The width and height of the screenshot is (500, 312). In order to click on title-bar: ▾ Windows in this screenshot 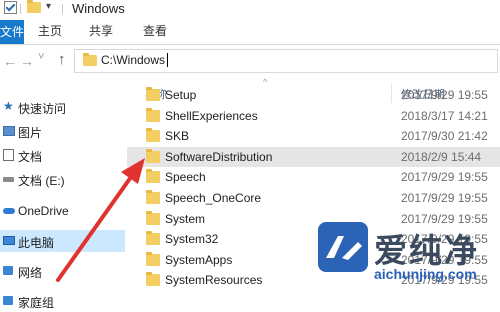, I will do `click(250, 9)`.